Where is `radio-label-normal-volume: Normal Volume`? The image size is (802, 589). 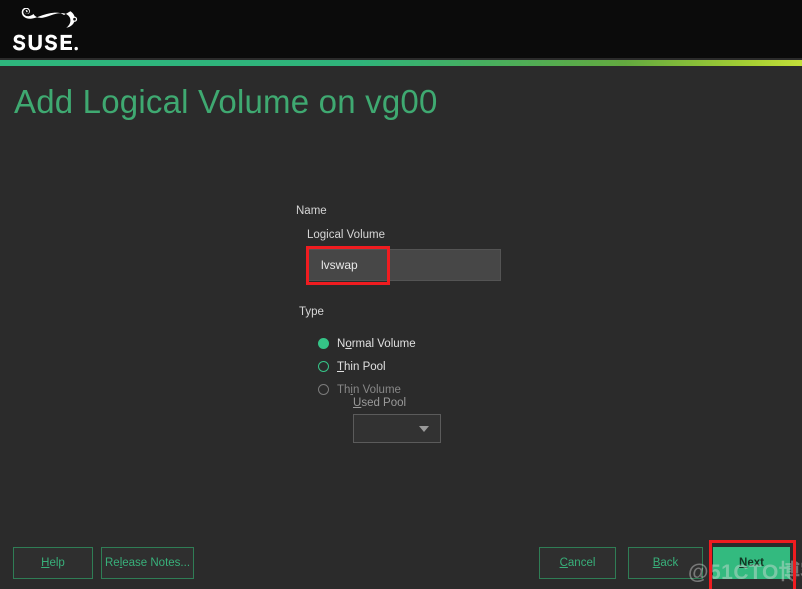
radio-label-normal-volume: Normal Volume is located at coordinates (376, 343).